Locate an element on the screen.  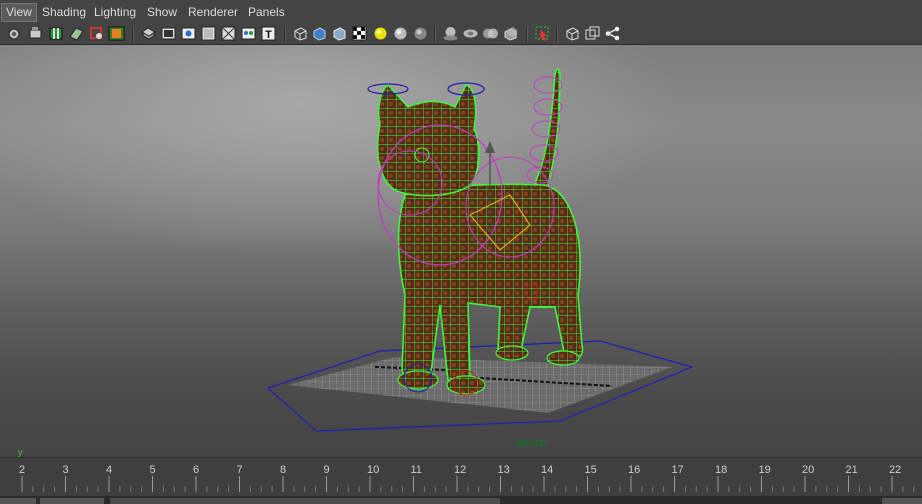
time-tick-label: 9 is located at coordinates (326, 470).